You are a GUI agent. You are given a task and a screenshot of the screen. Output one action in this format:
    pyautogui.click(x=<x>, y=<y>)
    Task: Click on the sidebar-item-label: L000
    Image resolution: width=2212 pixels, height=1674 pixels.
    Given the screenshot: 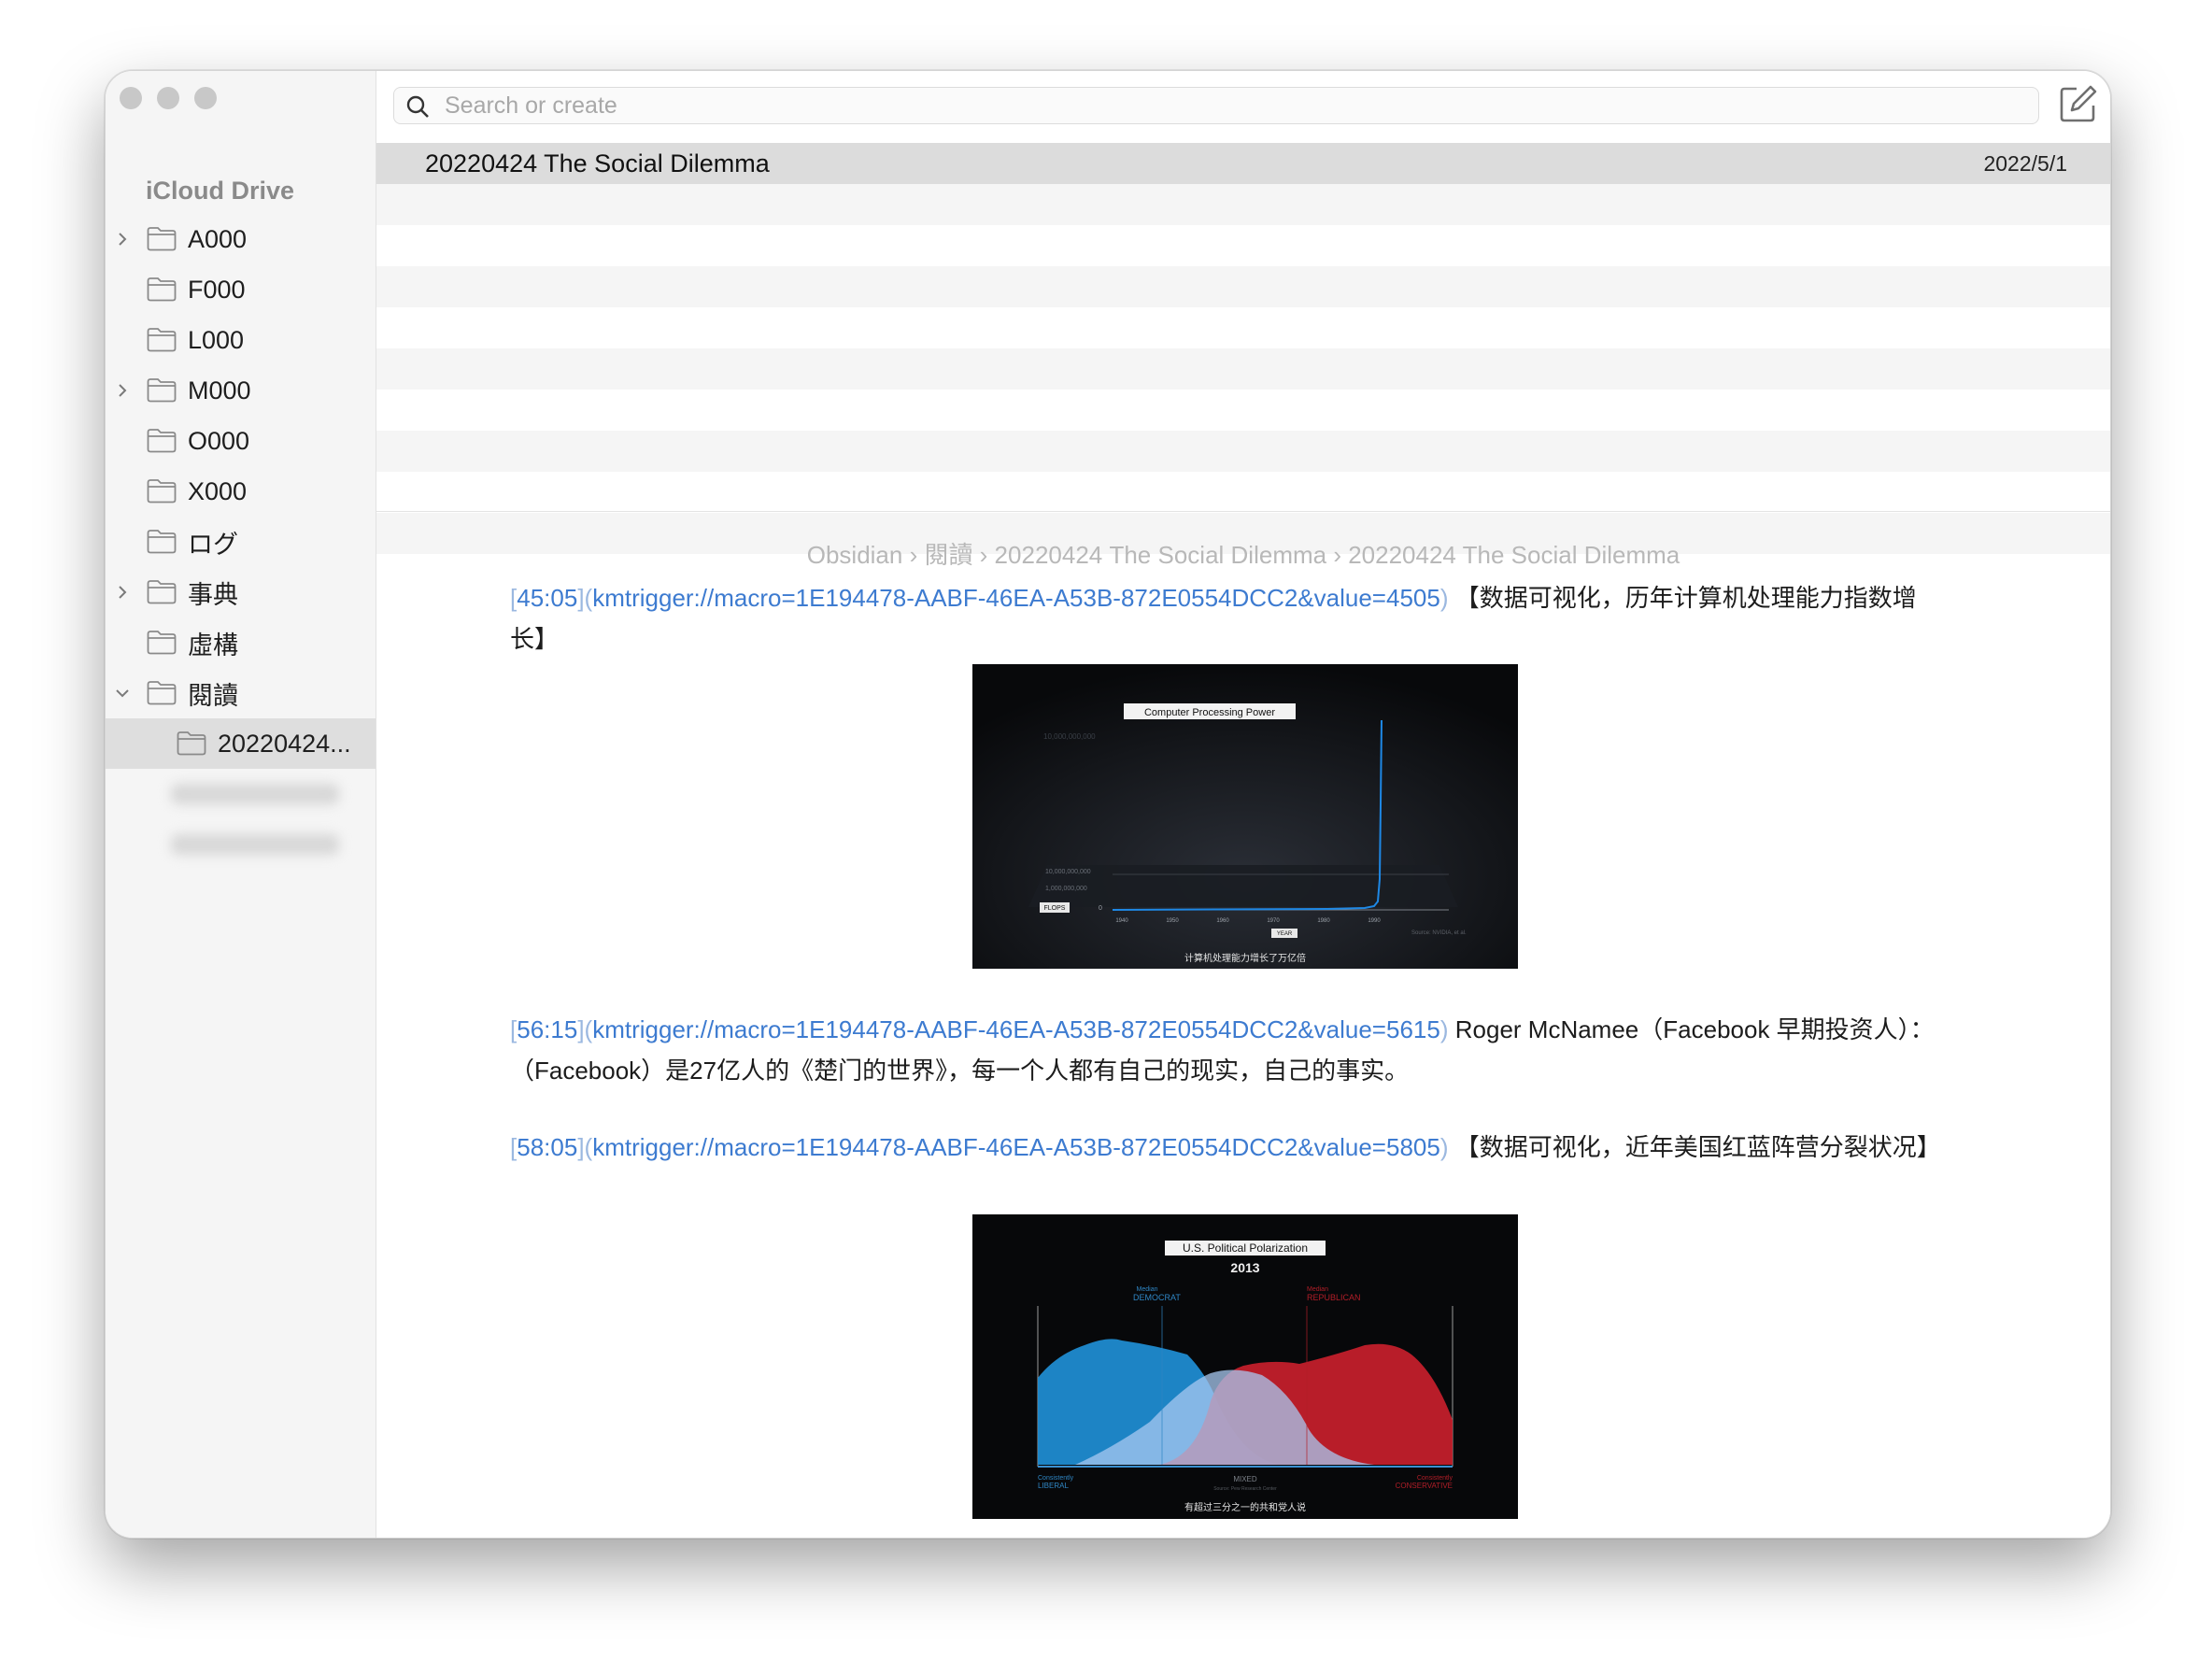 What is the action you would take?
    pyautogui.click(x=217, y=339)
    